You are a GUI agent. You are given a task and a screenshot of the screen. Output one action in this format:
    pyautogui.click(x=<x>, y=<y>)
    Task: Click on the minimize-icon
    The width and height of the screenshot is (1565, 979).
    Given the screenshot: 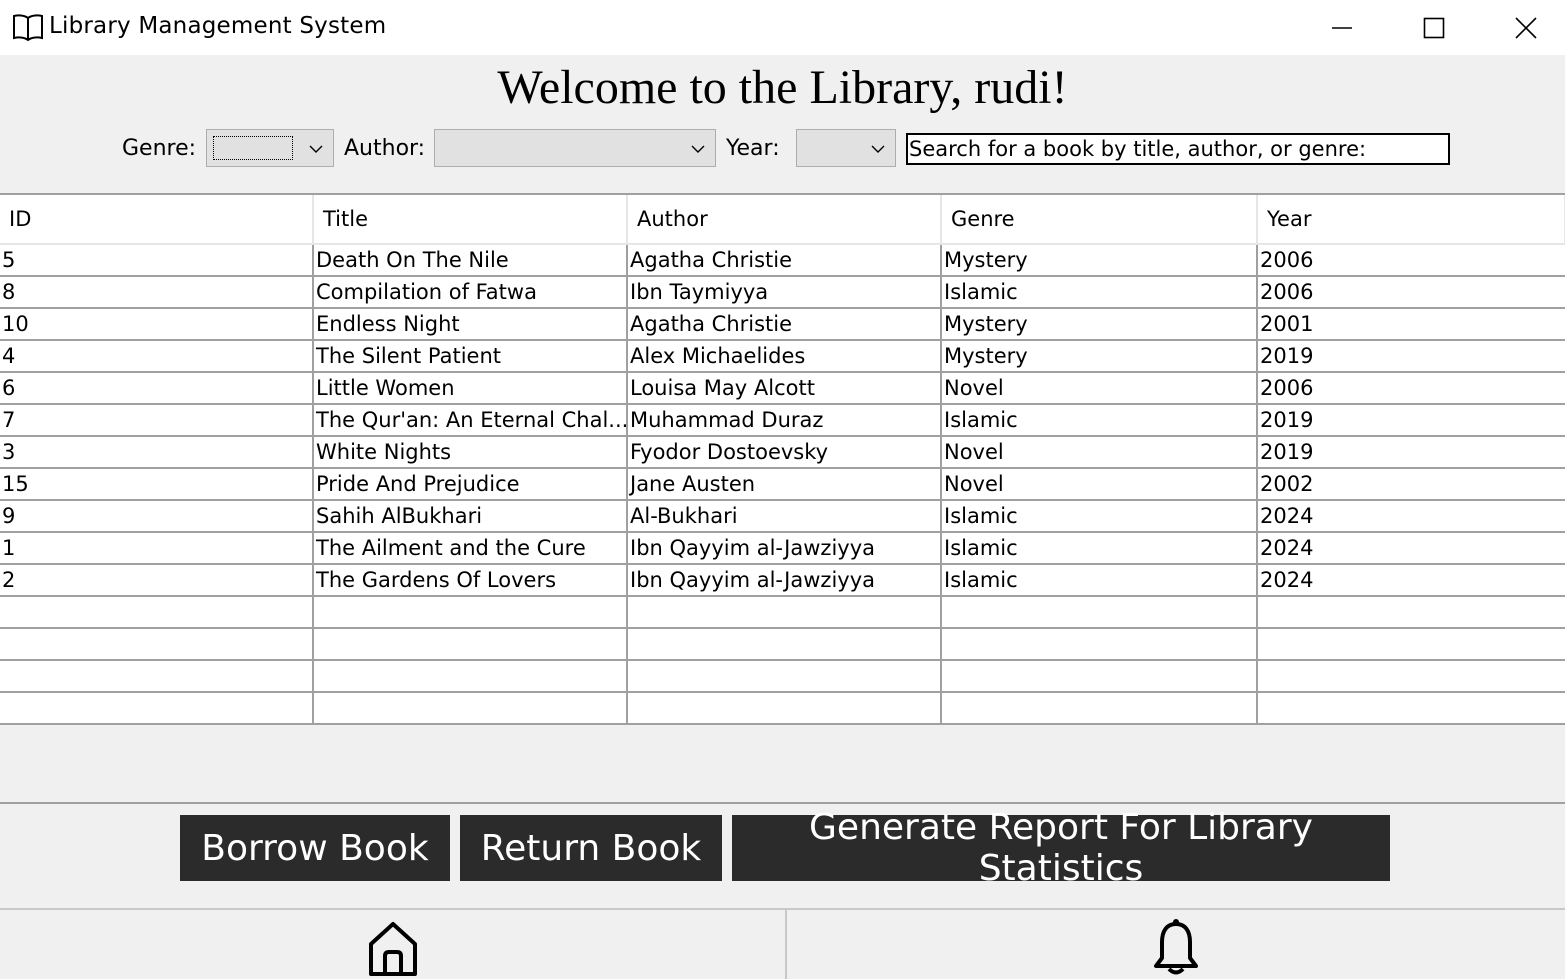 What is the action you would take?
    pyautogui.click(x=1342, y=27)
    